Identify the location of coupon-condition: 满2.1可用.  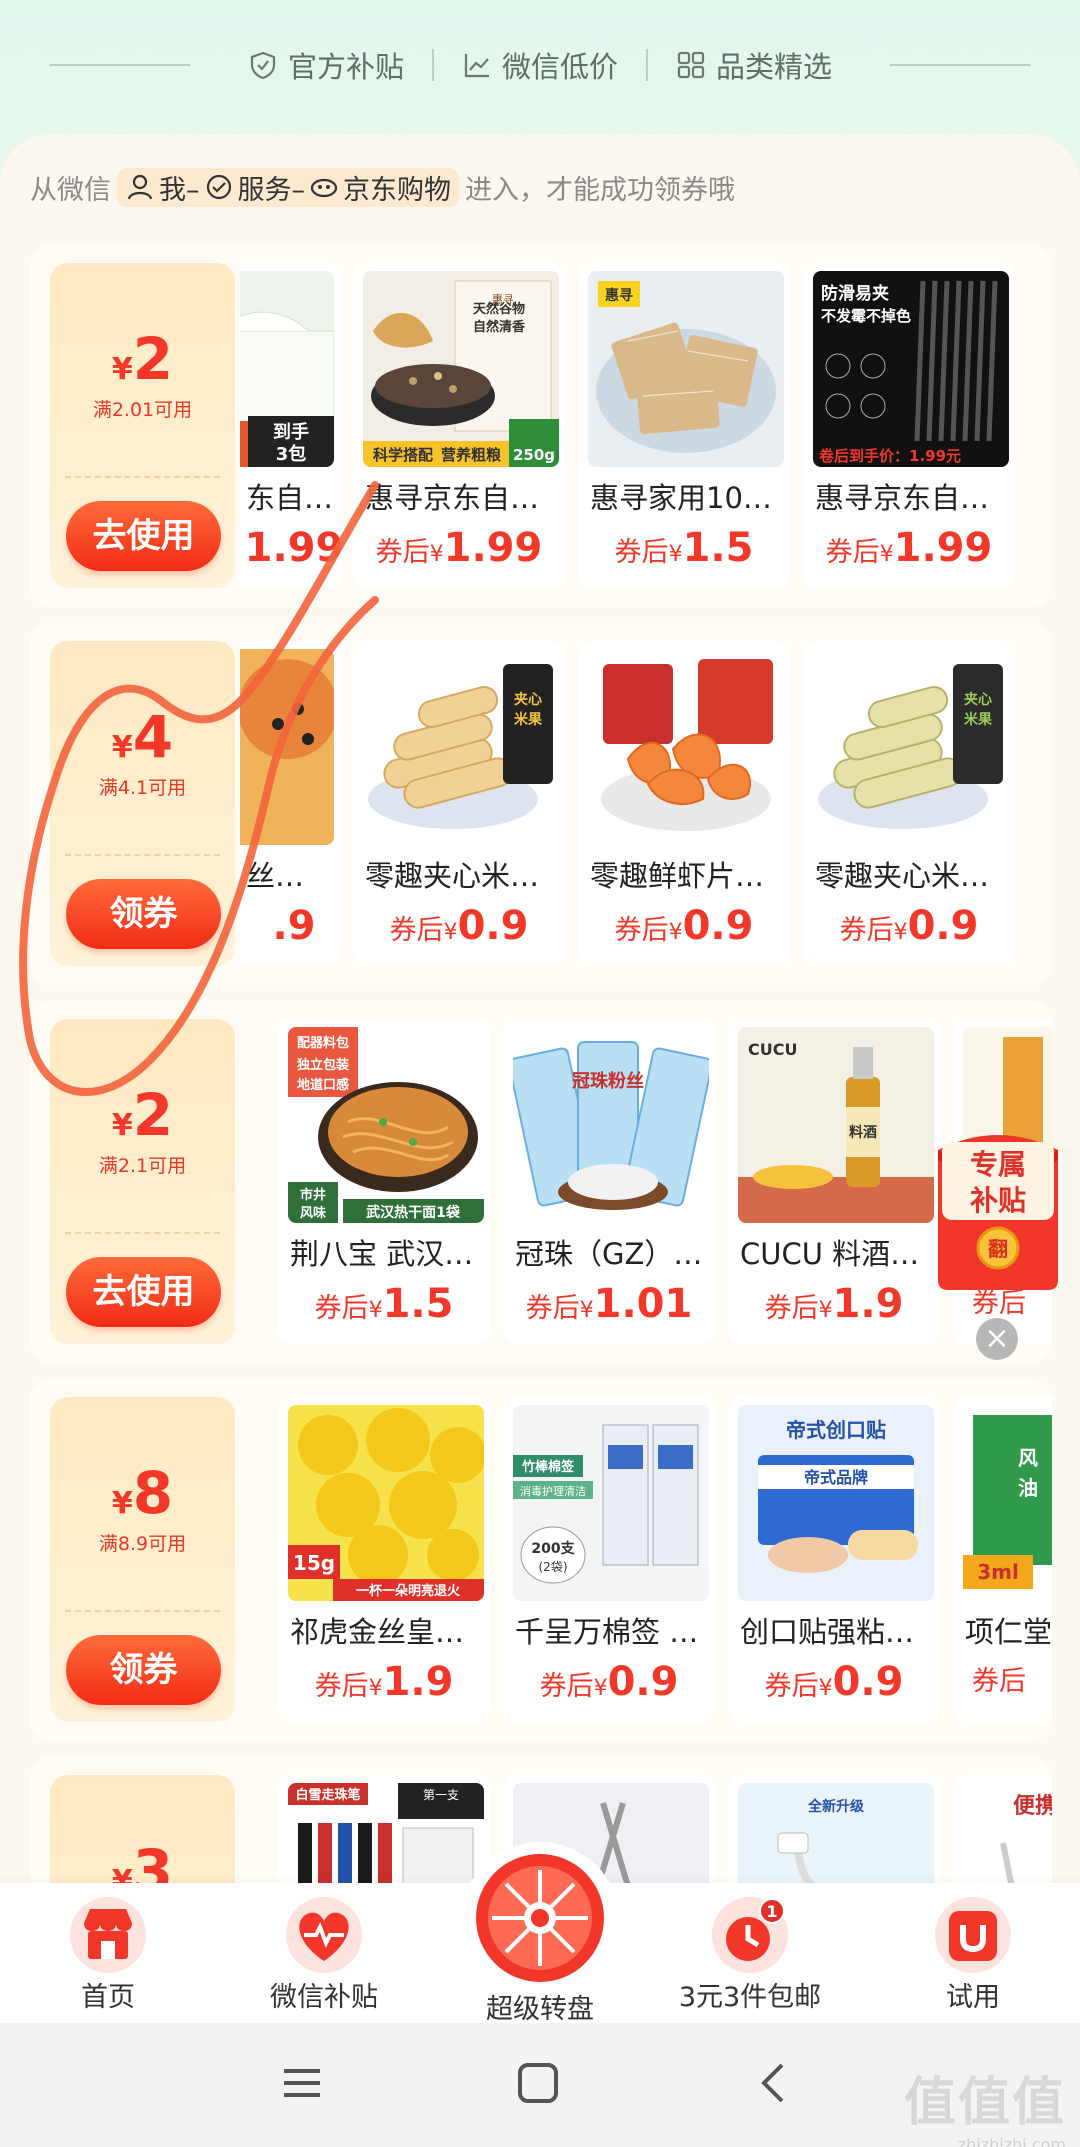
(142, 1166).